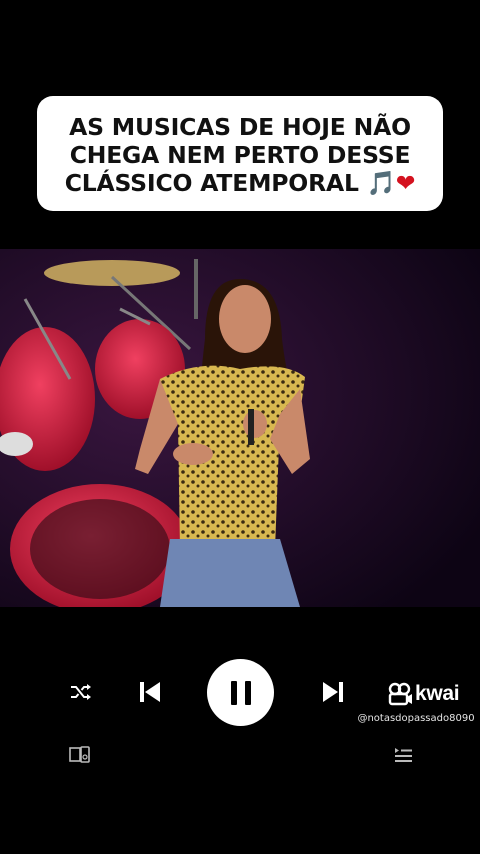  I want to click on music-note-icon: 🎵, so click(381, 182).